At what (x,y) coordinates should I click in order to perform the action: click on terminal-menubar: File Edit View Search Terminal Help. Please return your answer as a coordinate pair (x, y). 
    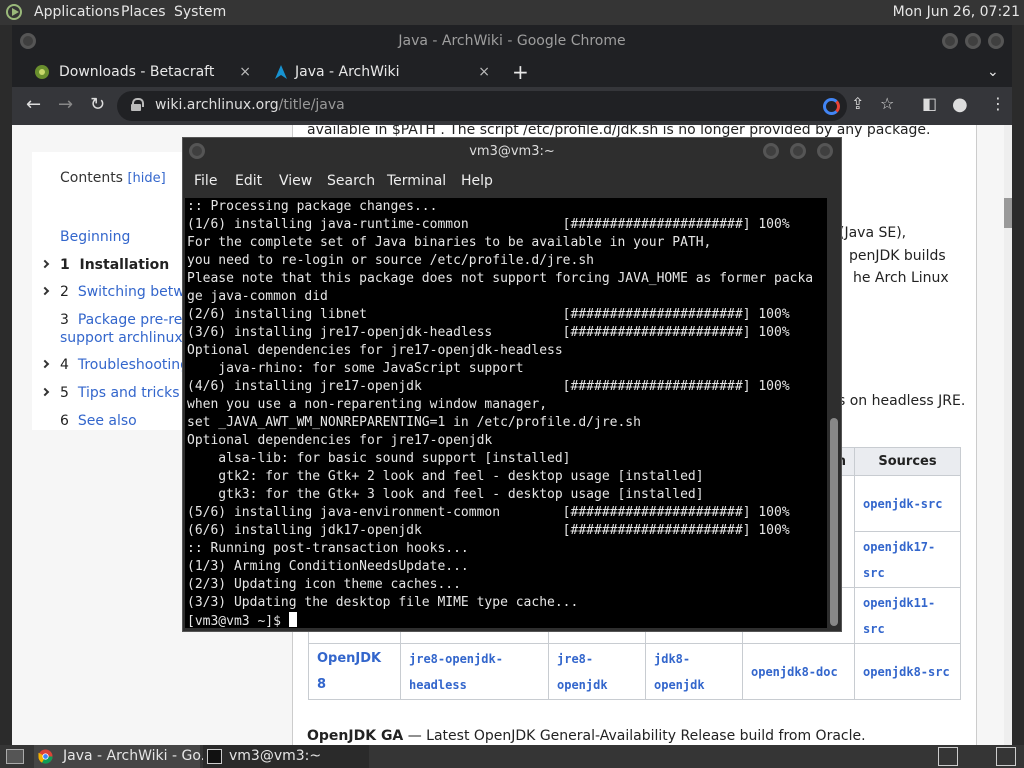
    Looking at the image, I should click on (512, 181).